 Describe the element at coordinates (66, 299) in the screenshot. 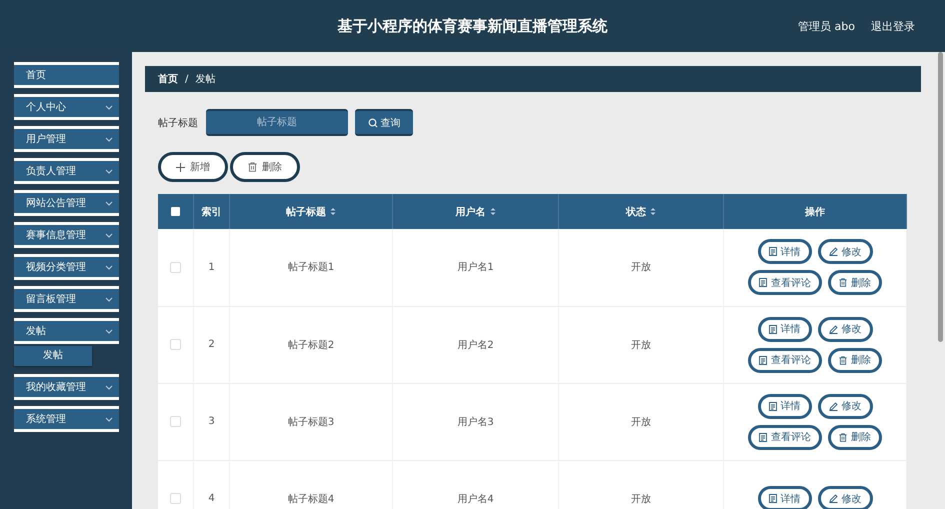

I see `menu-item: 留言板管理` at that location.